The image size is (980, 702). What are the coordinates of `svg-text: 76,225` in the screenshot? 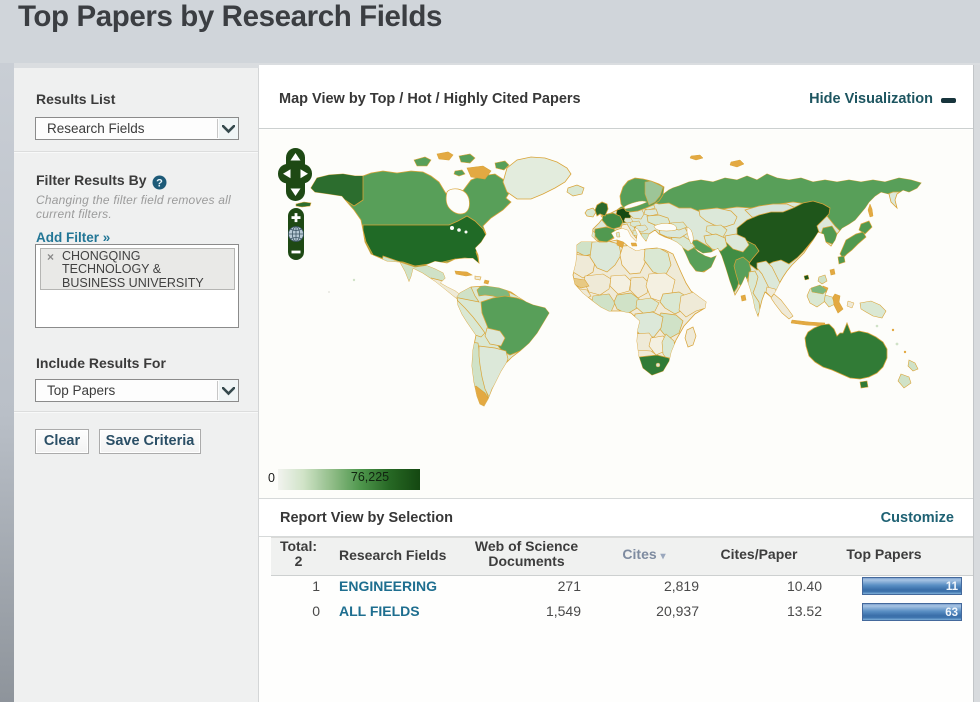 It's located at (370, 477).